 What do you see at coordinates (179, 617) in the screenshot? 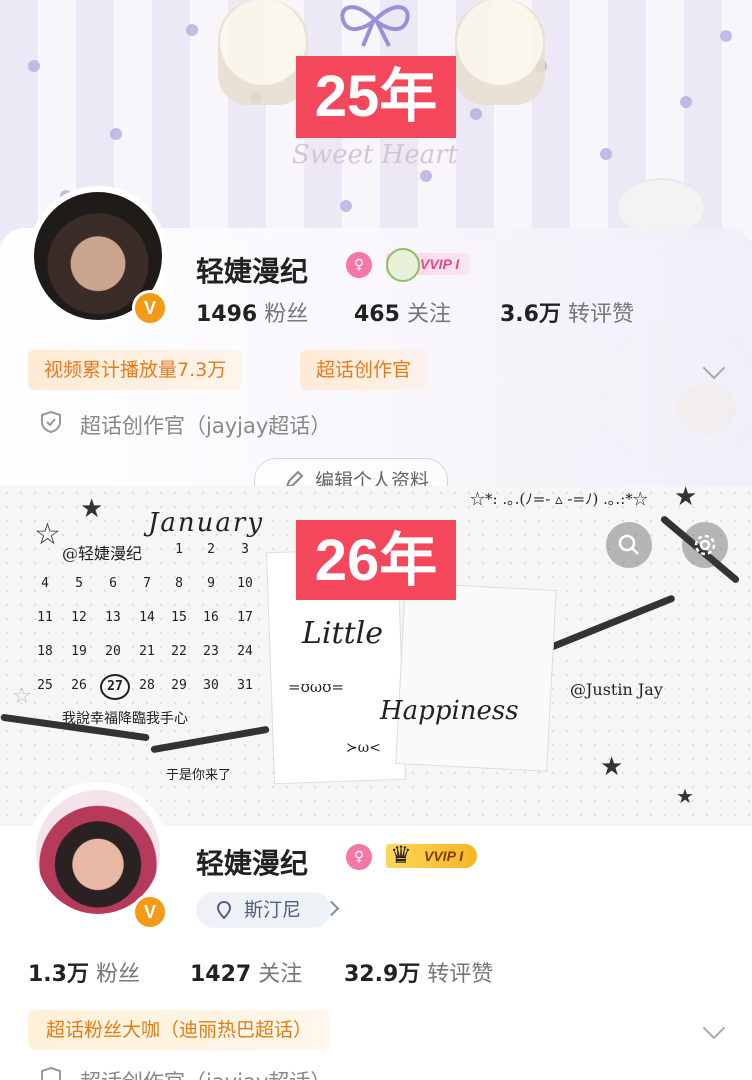
I see `calendar-day: 15` at bounding box center [179, 617].